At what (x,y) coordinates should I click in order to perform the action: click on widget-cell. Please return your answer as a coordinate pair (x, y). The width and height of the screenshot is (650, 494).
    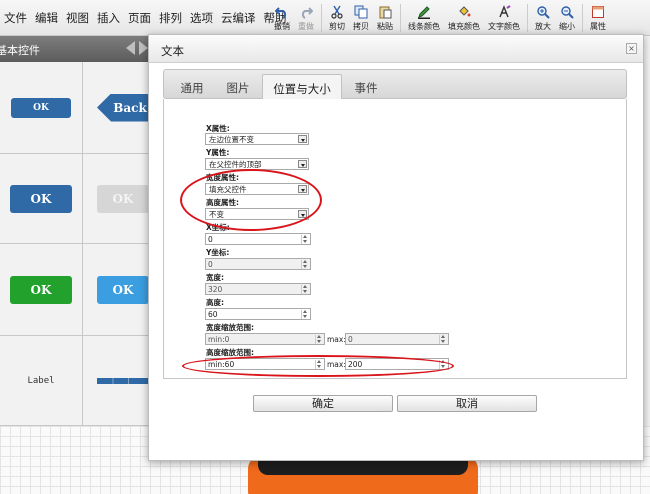
    Looking at the image, I should click on (116, 381).